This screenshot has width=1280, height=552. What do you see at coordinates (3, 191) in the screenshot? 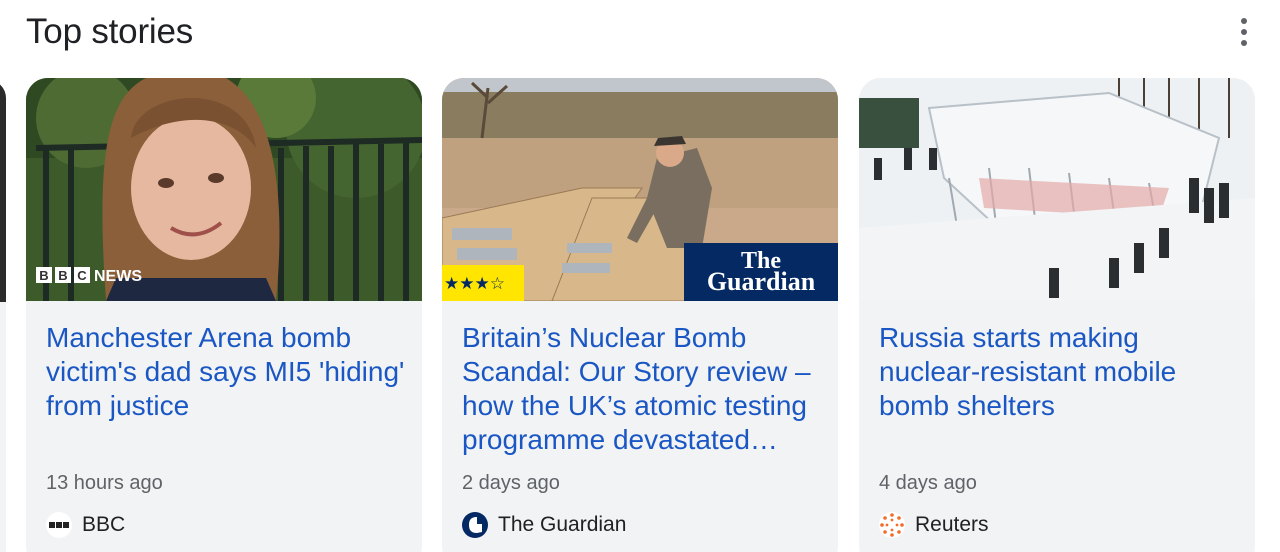
I see `previous-card-thumbnail` at bounding box center [3, 191].